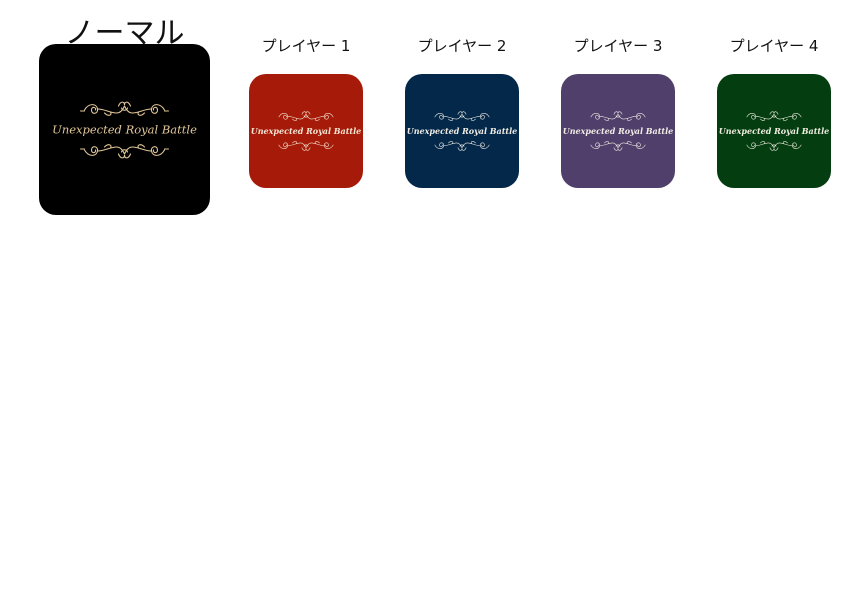  I want to click on icon-card-normal: Unexpected Royal Battle, so click(124, 129).